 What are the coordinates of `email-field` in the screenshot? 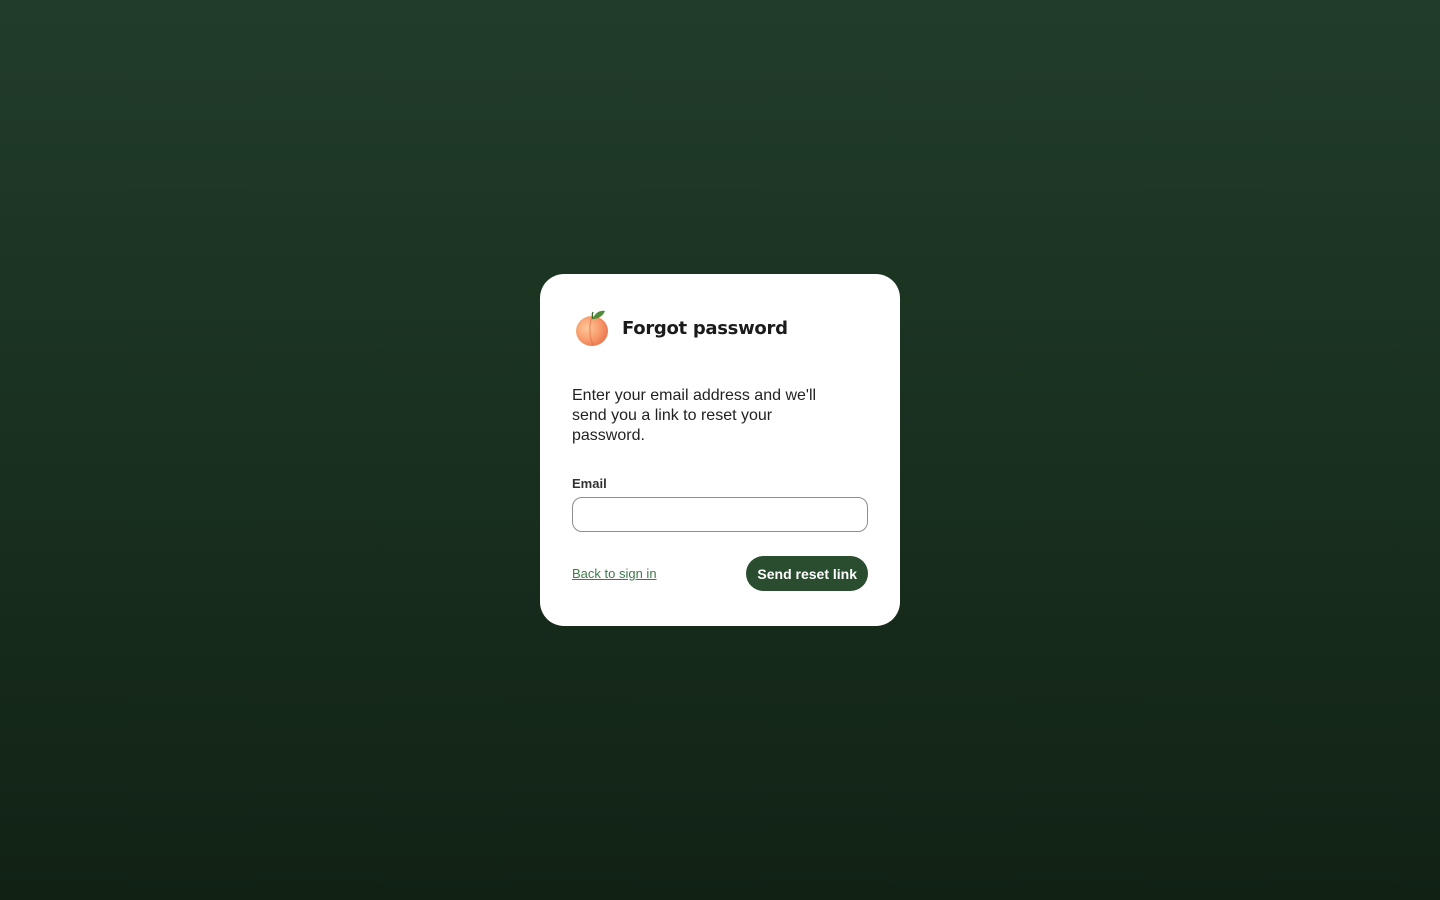 It's located at (720, 514).